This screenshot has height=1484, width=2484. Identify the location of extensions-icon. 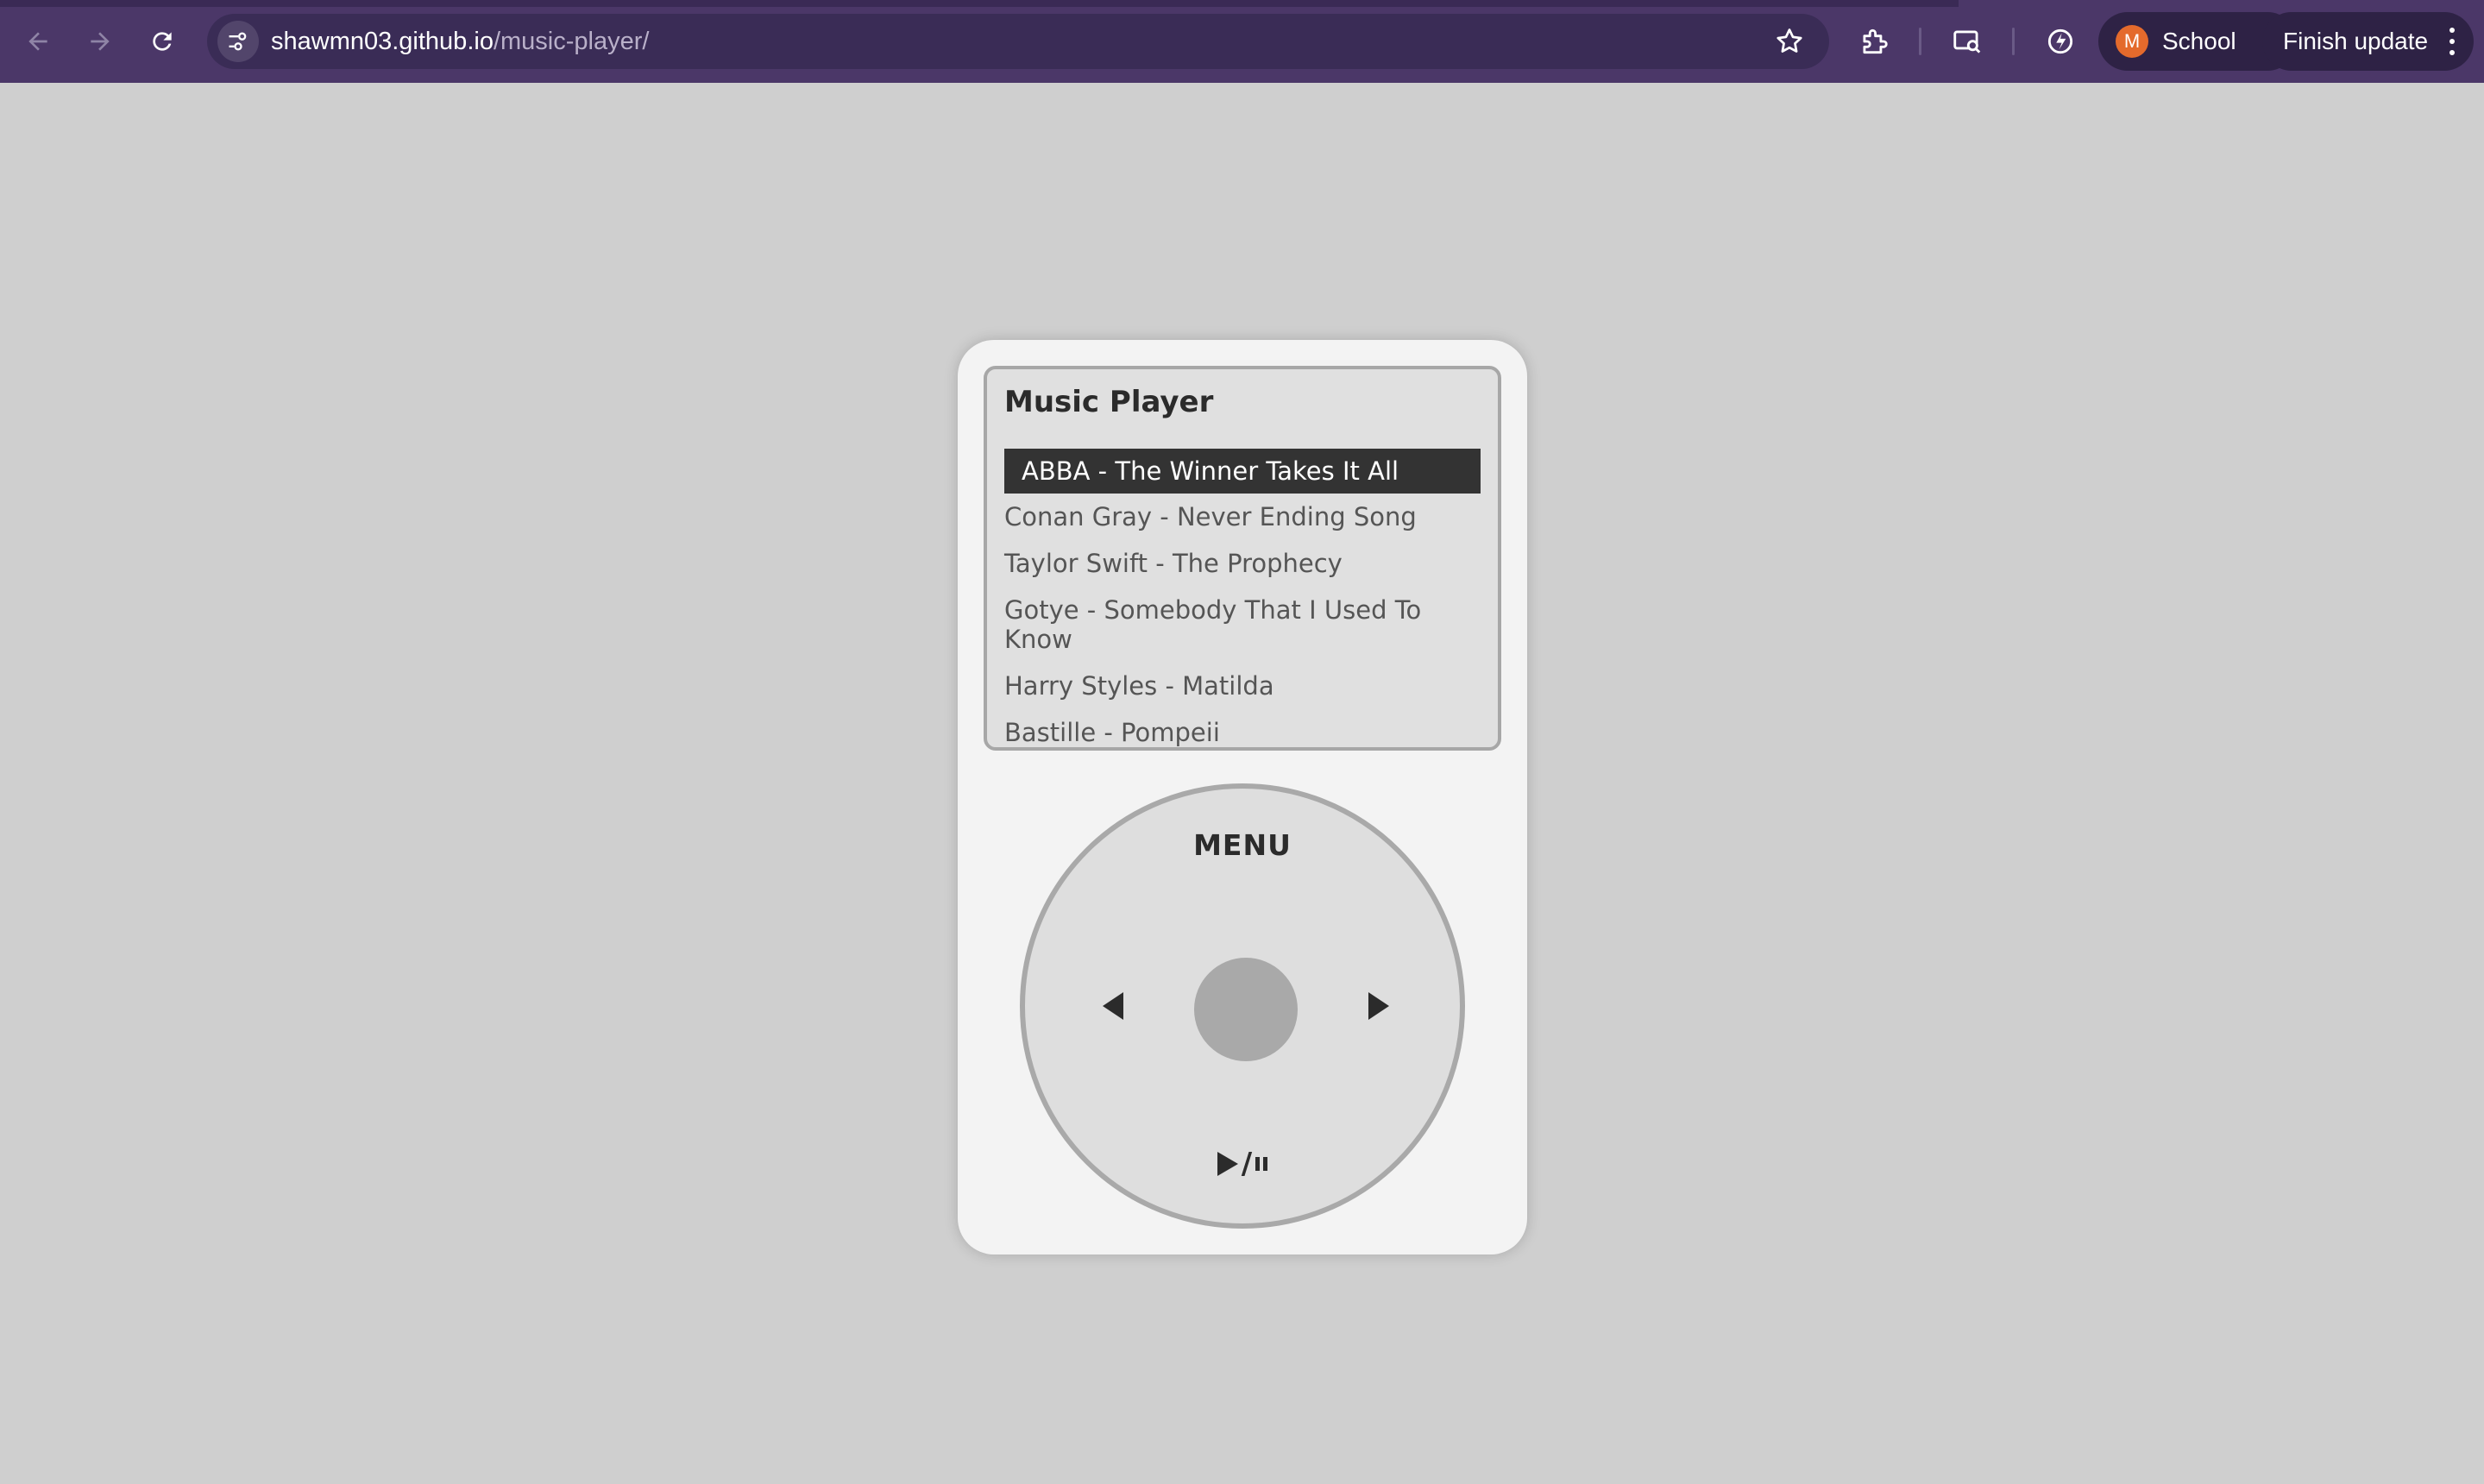
(1875, 41).